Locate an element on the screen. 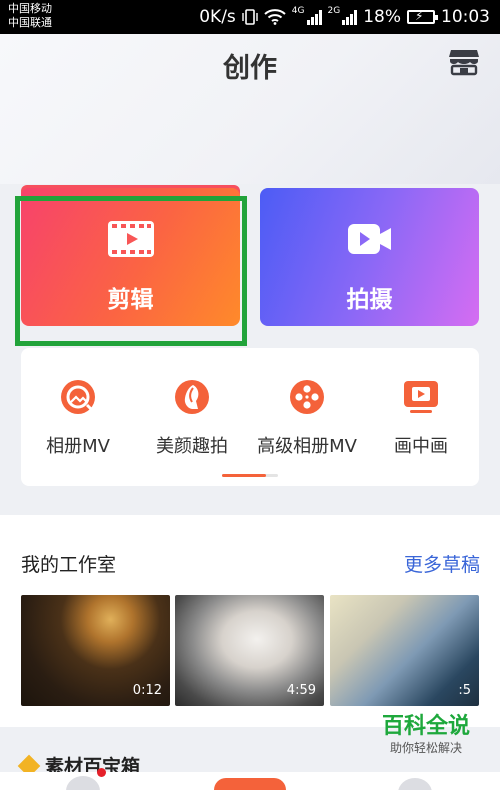 The image size is (500, 790). nav-home-icon is located at coordinates (83, 783).